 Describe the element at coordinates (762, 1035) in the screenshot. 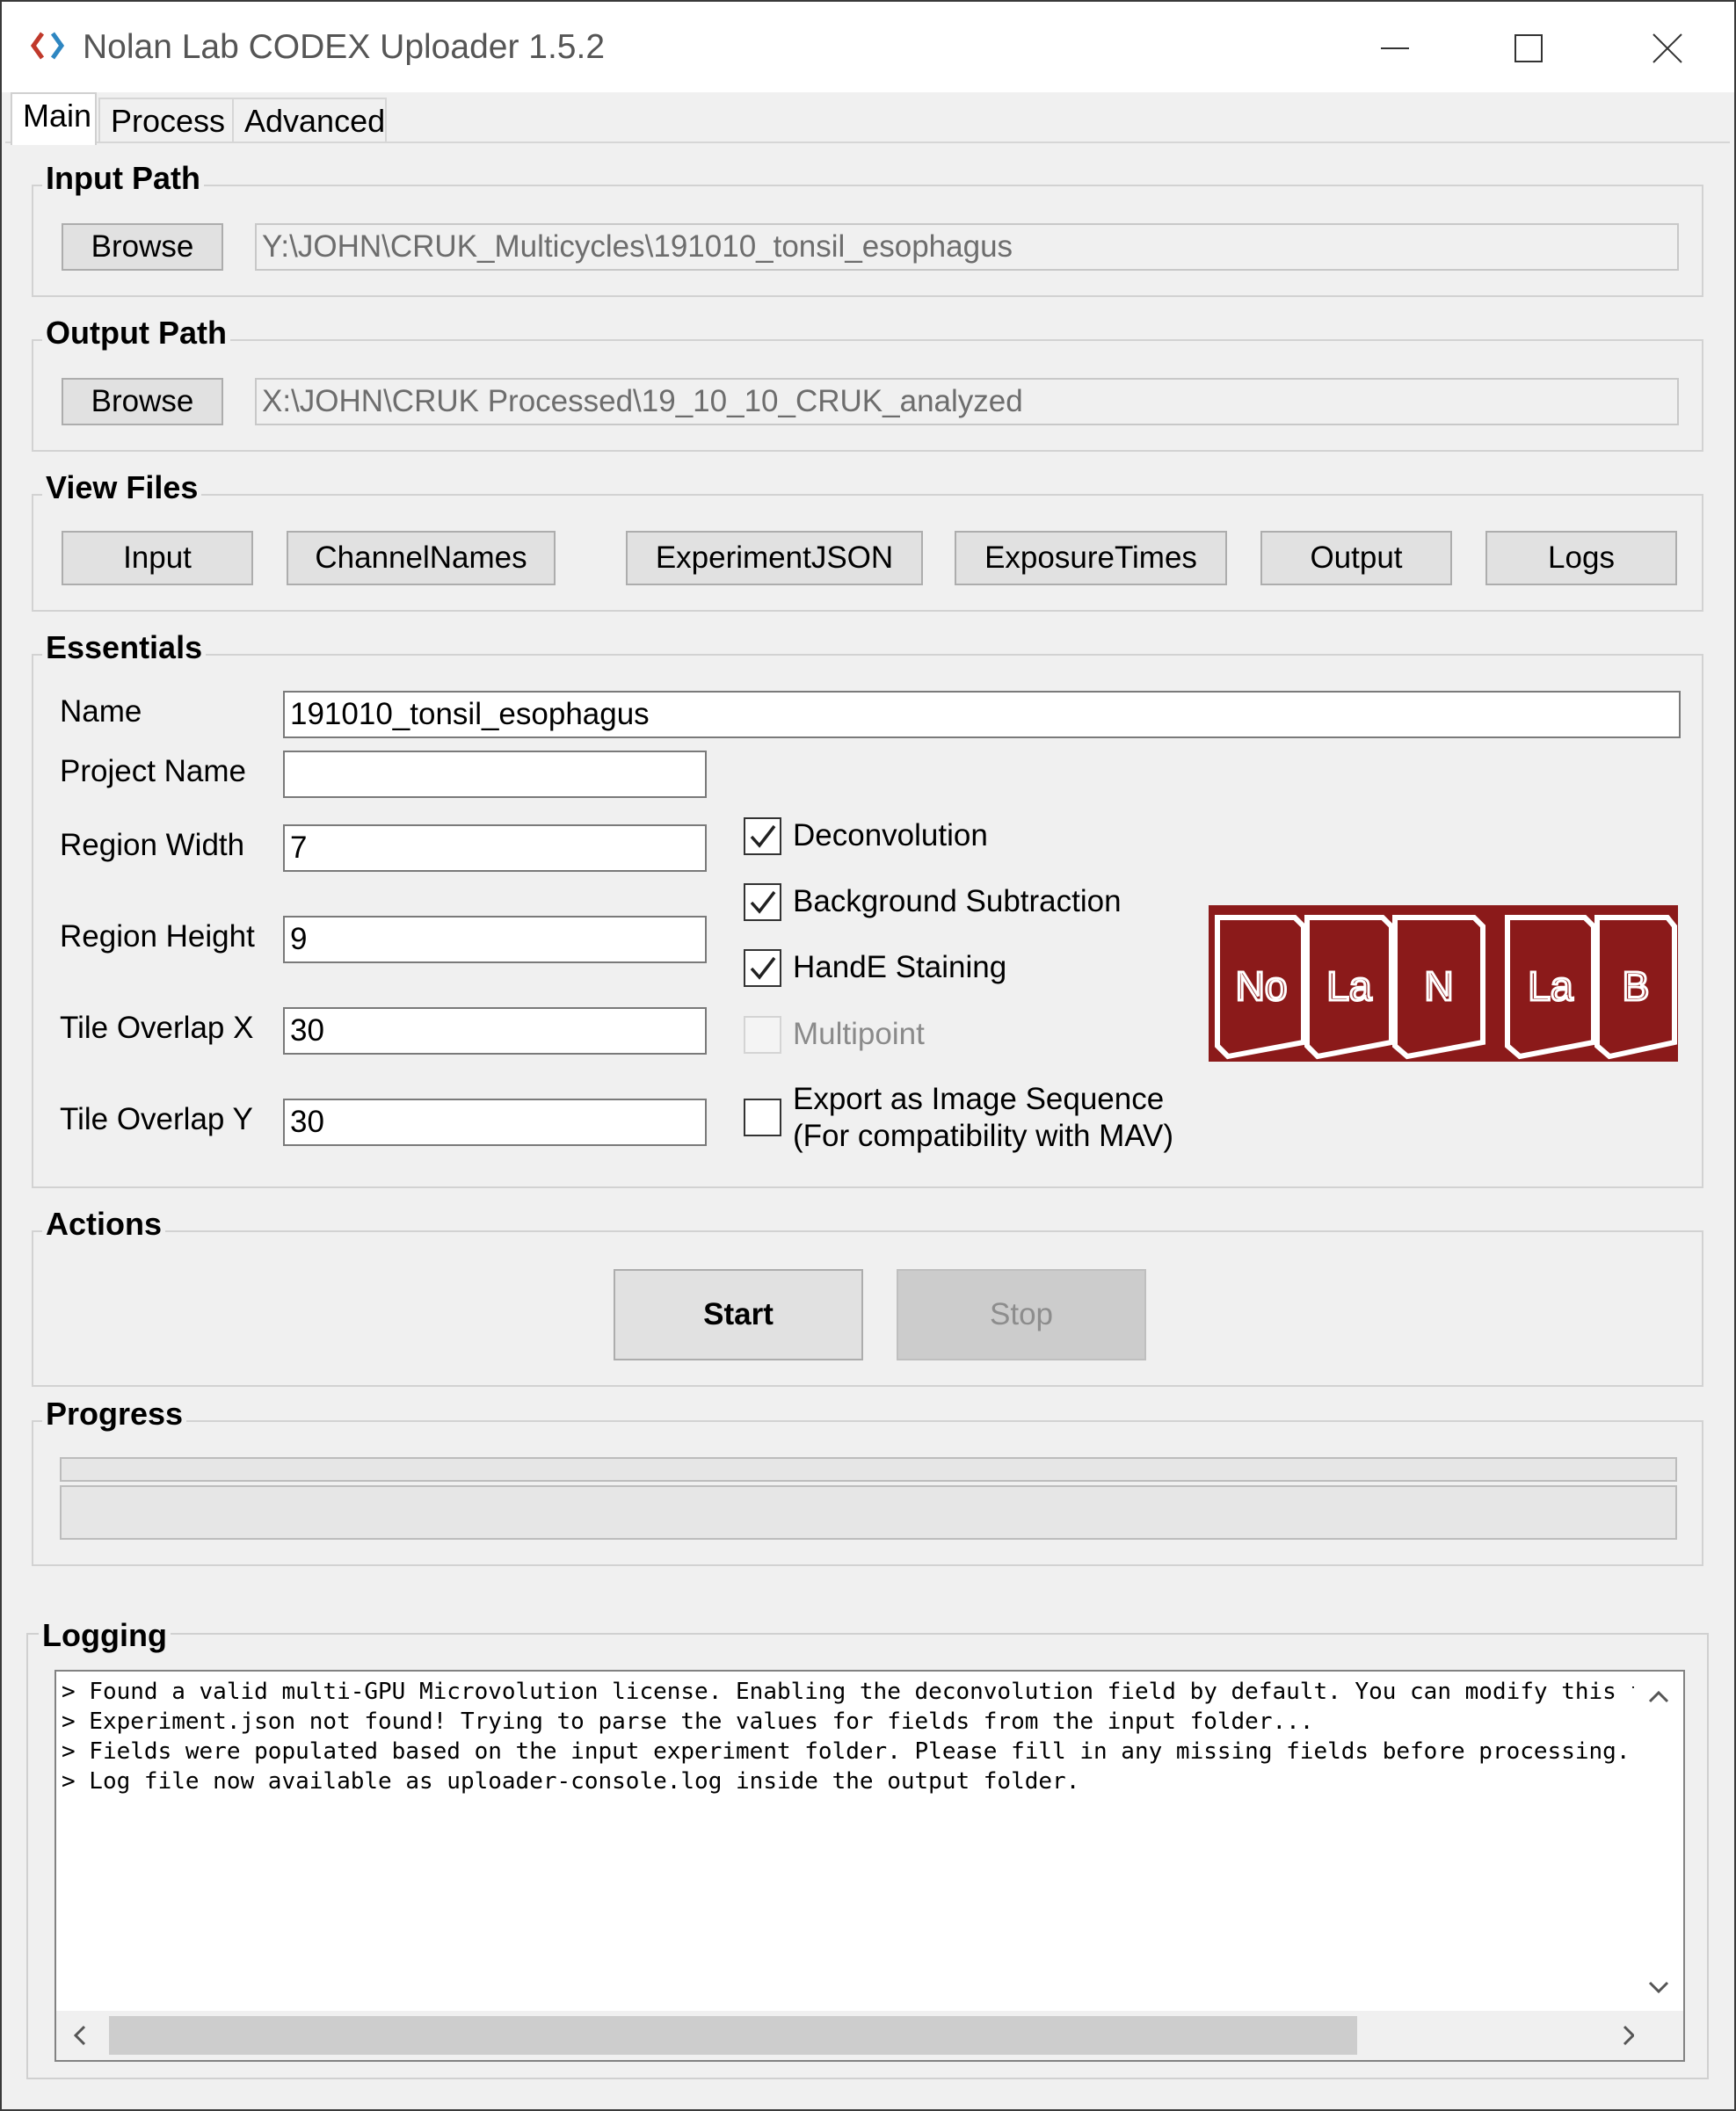

I see `multipoint-checkbox` at that location.